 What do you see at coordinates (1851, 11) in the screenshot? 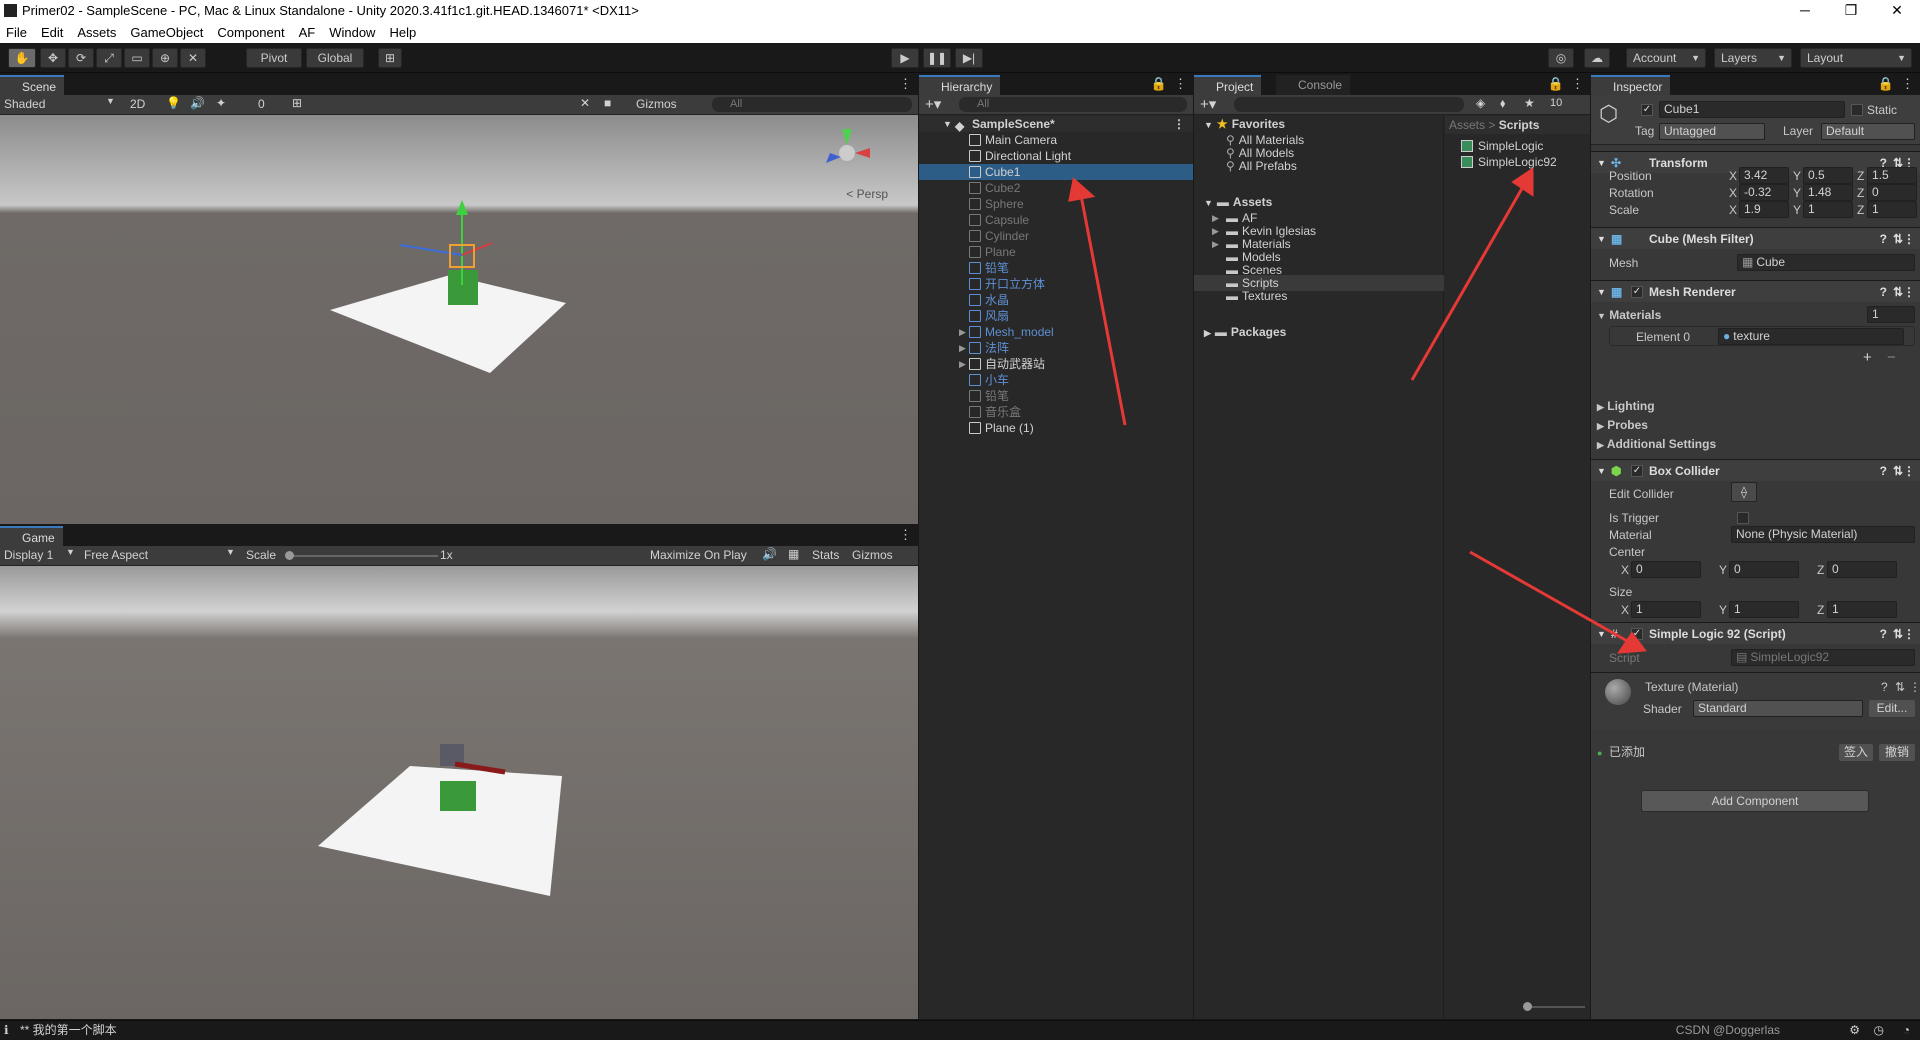
I see `maximize-button: ❐` at bounding box center [1851, 11].